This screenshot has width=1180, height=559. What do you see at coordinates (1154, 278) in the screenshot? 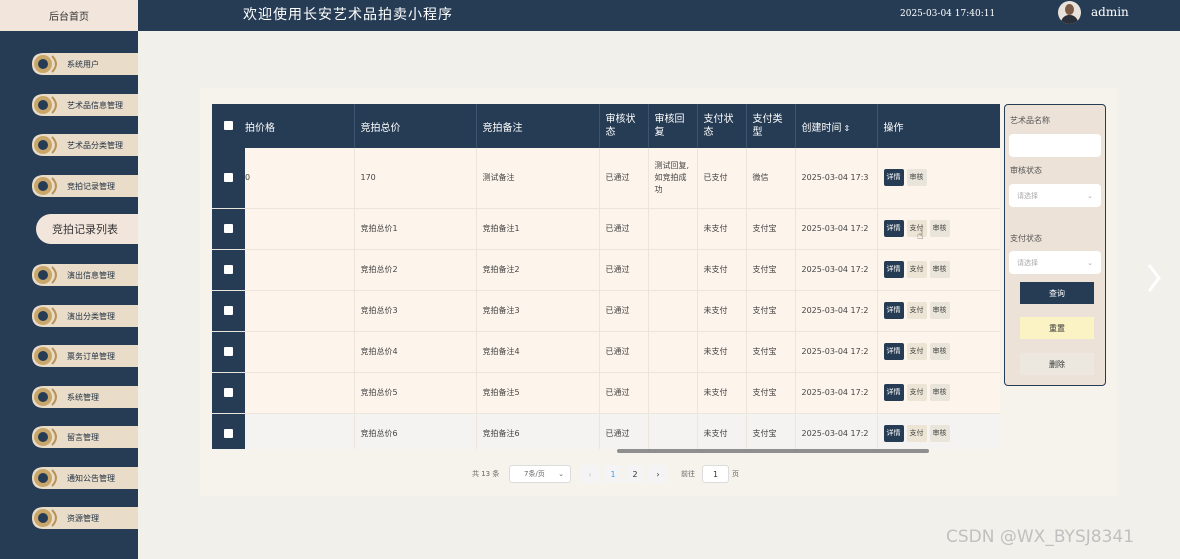
I see `chevron-right-icon` at bounding box center [1154, 278].